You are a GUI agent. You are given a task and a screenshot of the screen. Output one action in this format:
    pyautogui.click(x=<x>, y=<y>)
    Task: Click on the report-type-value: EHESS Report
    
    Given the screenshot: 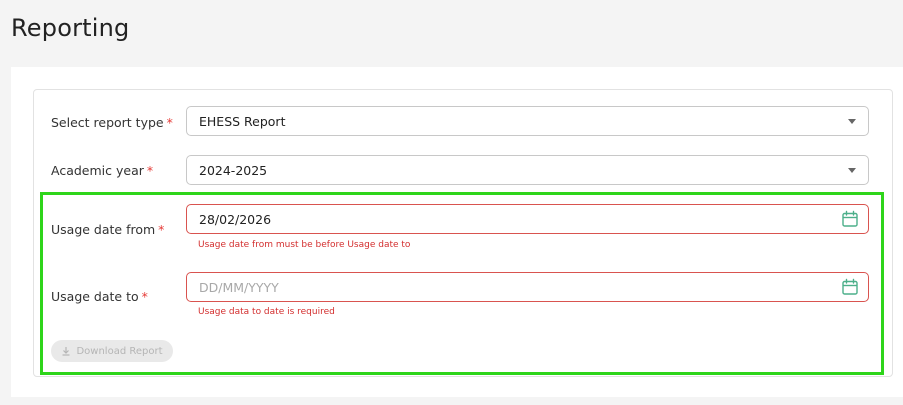 What is the action you would take?
    pyautogui.click(x=242, y=121)
    